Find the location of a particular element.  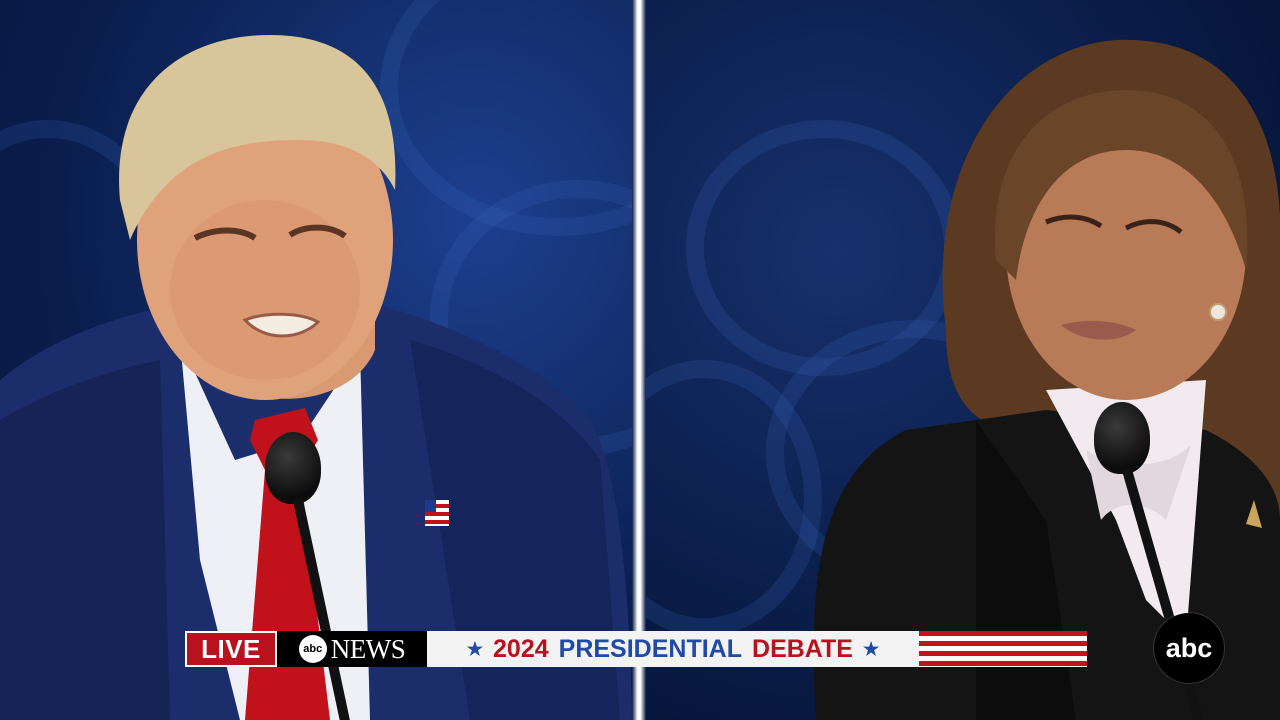

abc-corner-logo: abc is located at coordinates (1189, 648).